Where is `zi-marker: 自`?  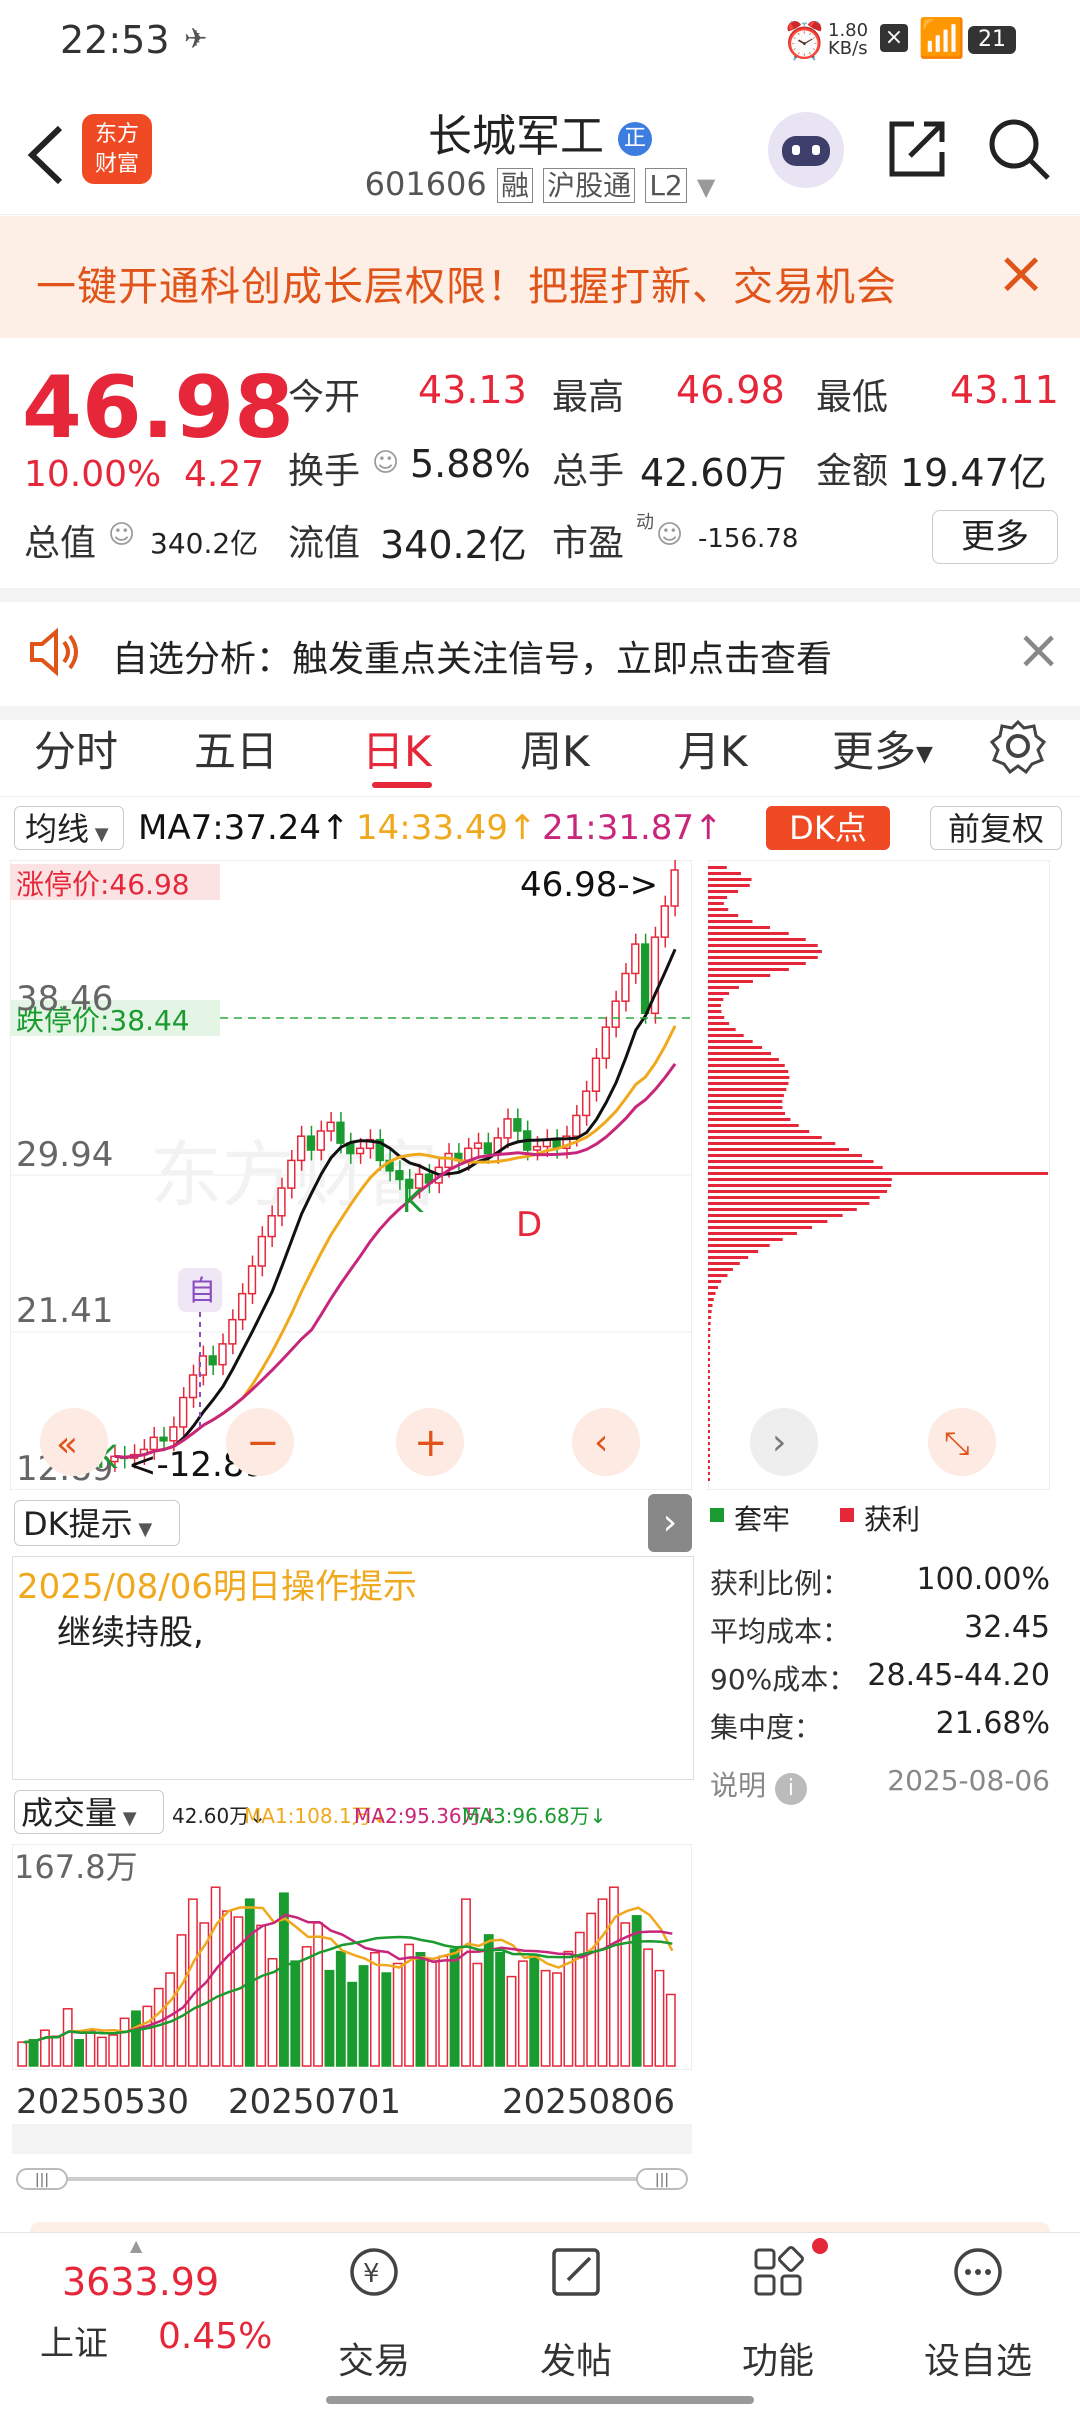
zi-marker: 自 is located at coordinates (202, 1290).